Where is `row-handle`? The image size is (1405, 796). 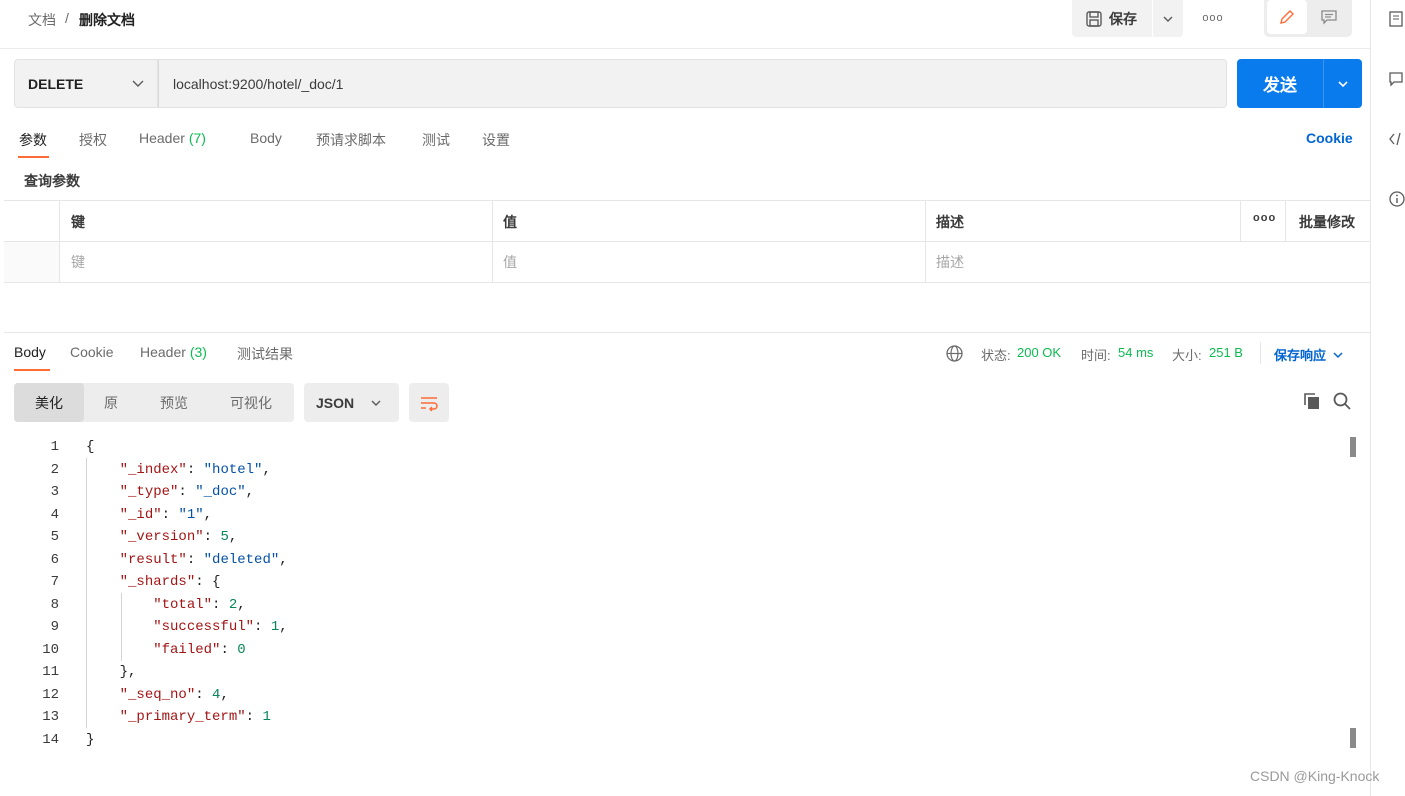
row-handle is located at coordinates (31, 262).